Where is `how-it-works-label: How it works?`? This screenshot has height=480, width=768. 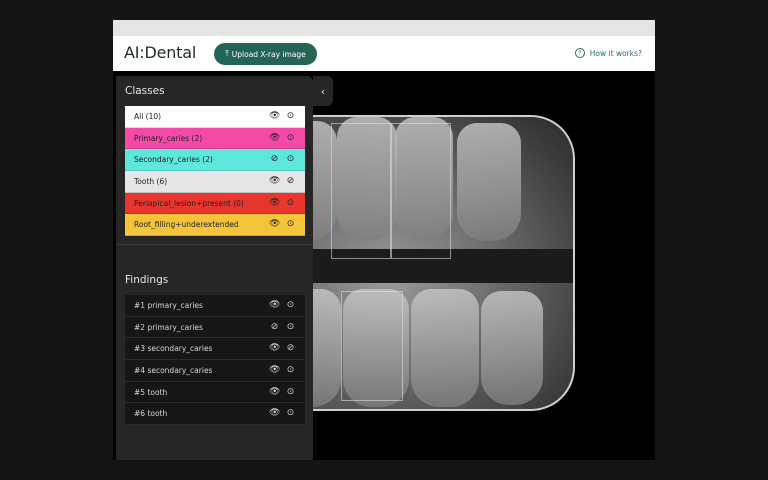
how-it-works-label: How it works? is located at coordinates (615, 53).